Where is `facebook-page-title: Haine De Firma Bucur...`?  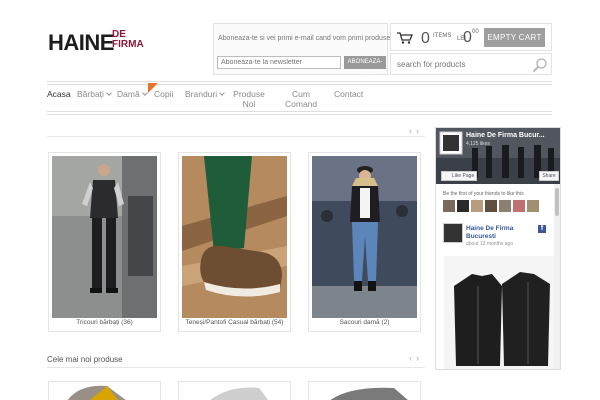
facebook-page-title: Haine De Firma Bucur... is located at coordinates (505, 135).